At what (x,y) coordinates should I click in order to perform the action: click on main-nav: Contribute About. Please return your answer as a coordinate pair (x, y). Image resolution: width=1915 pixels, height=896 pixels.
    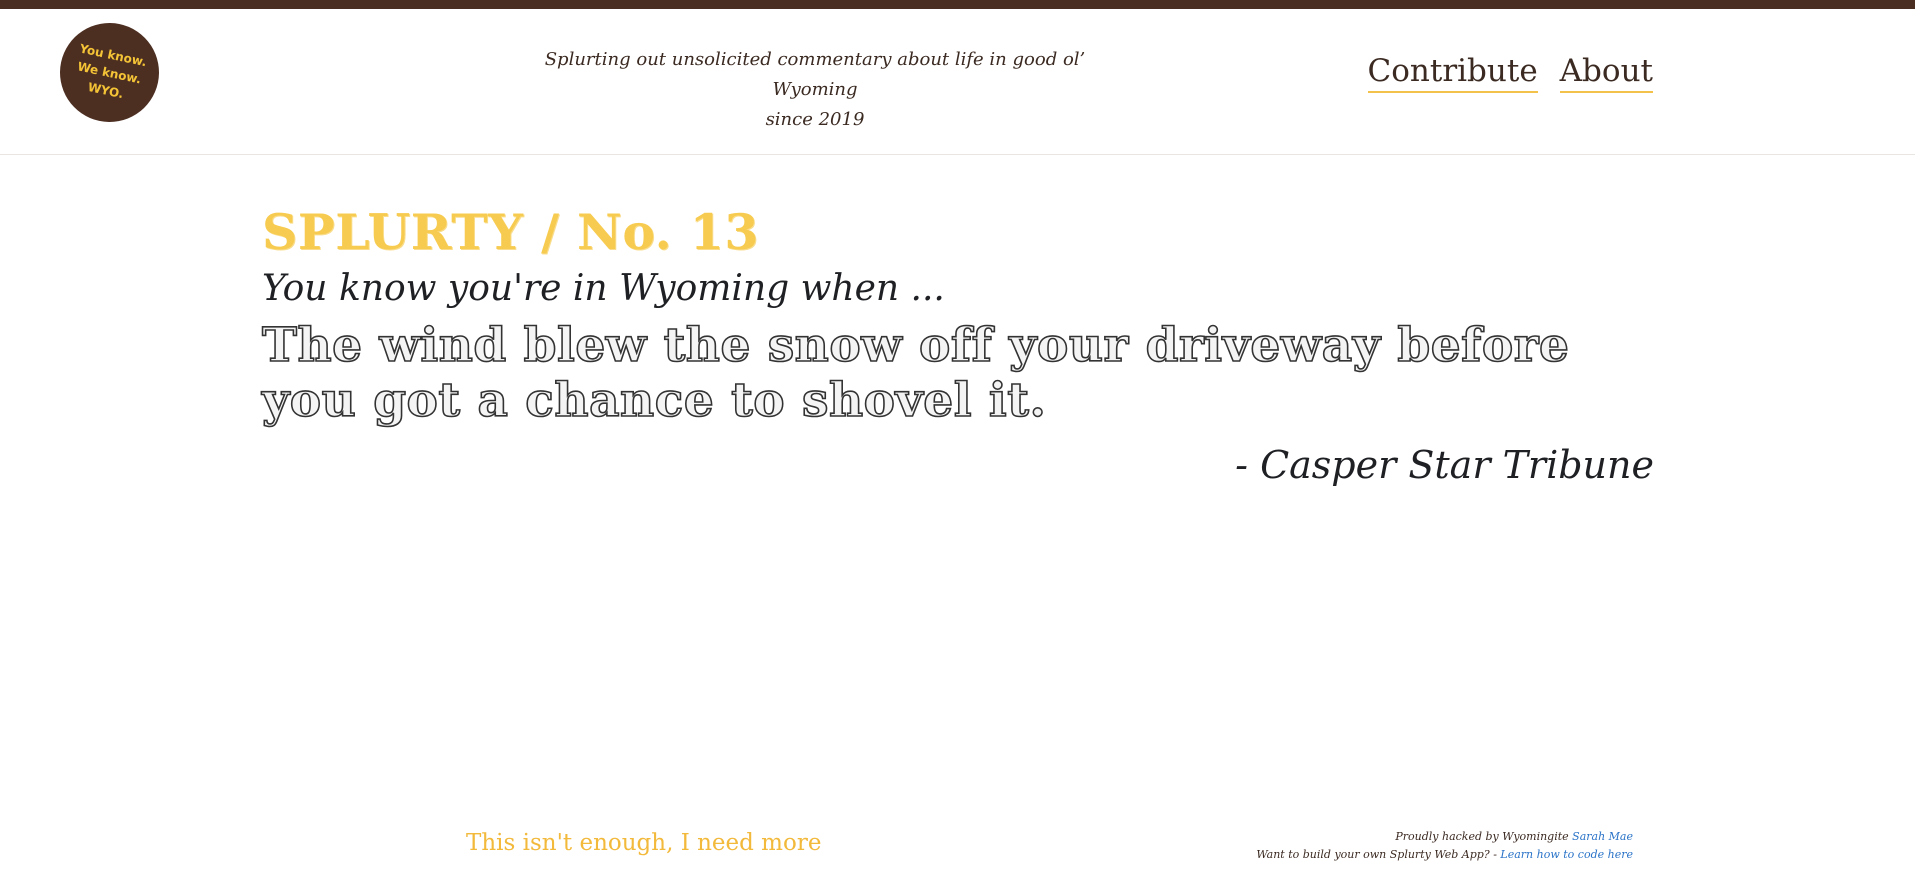
    Looking at the image, I should click on (1510, 72).